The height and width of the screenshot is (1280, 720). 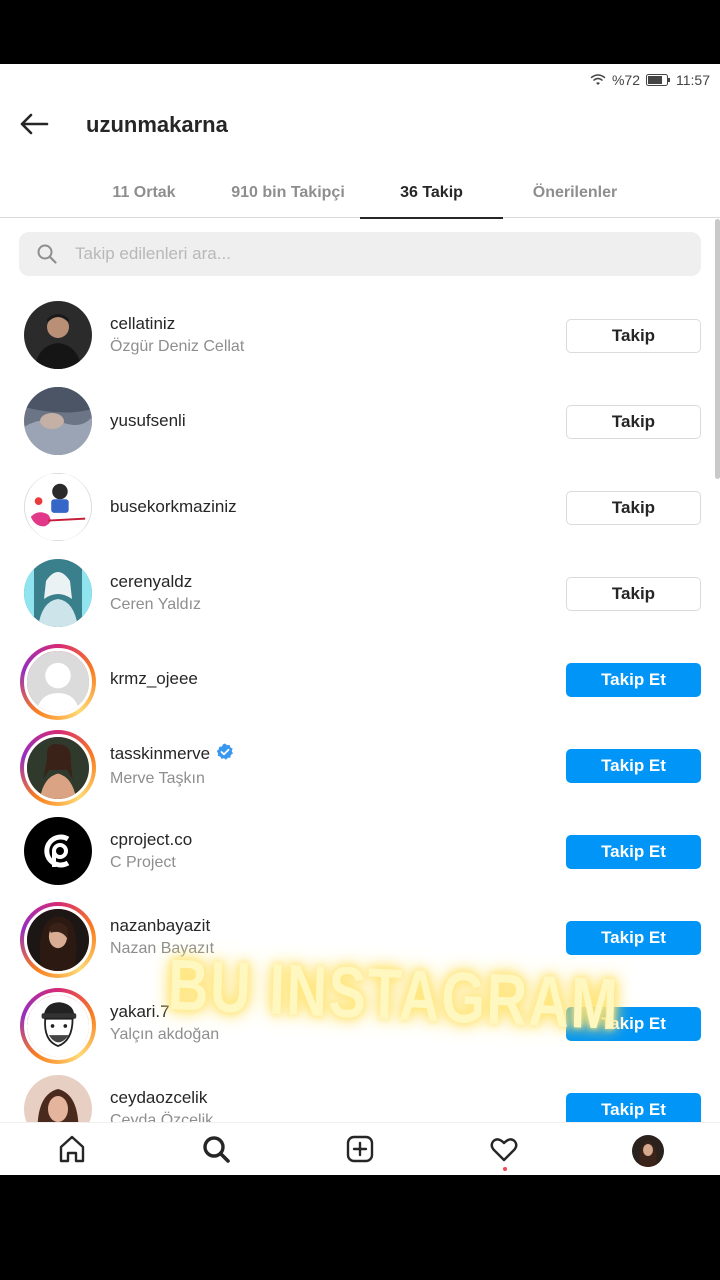 I want to click on list-item: yakari.7 Yalçın akdoğan Takip Et, so click(x=360, y=1023).